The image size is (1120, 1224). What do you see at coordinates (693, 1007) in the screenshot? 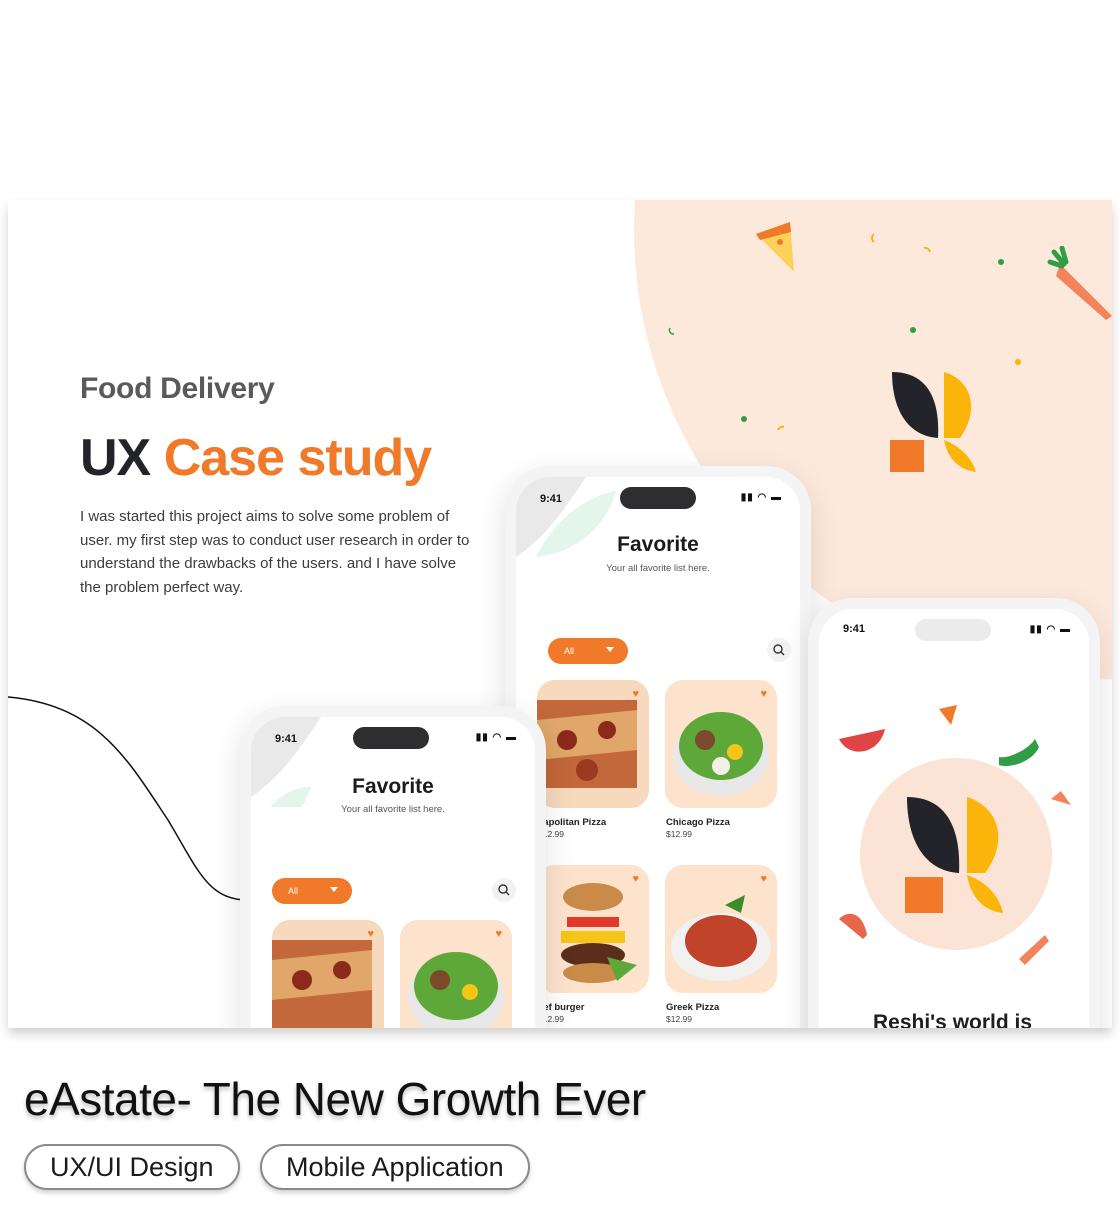
I see `food-name: Greek Pizza` at bounding box center [693, 1007].